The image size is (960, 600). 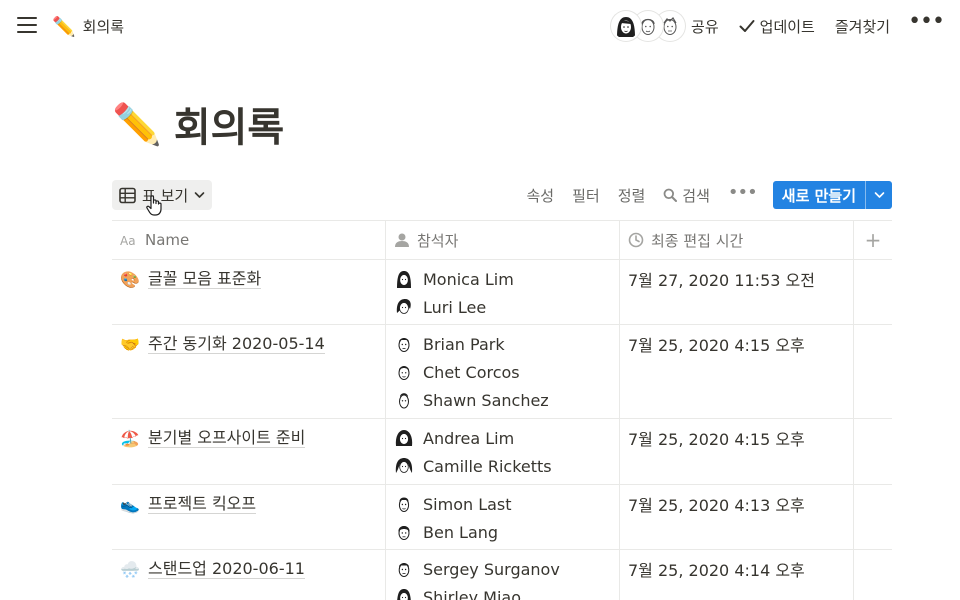 I want to click on page-link: 🏖️ 분기별 오프사이트 준비, so click(x=248, y=438).